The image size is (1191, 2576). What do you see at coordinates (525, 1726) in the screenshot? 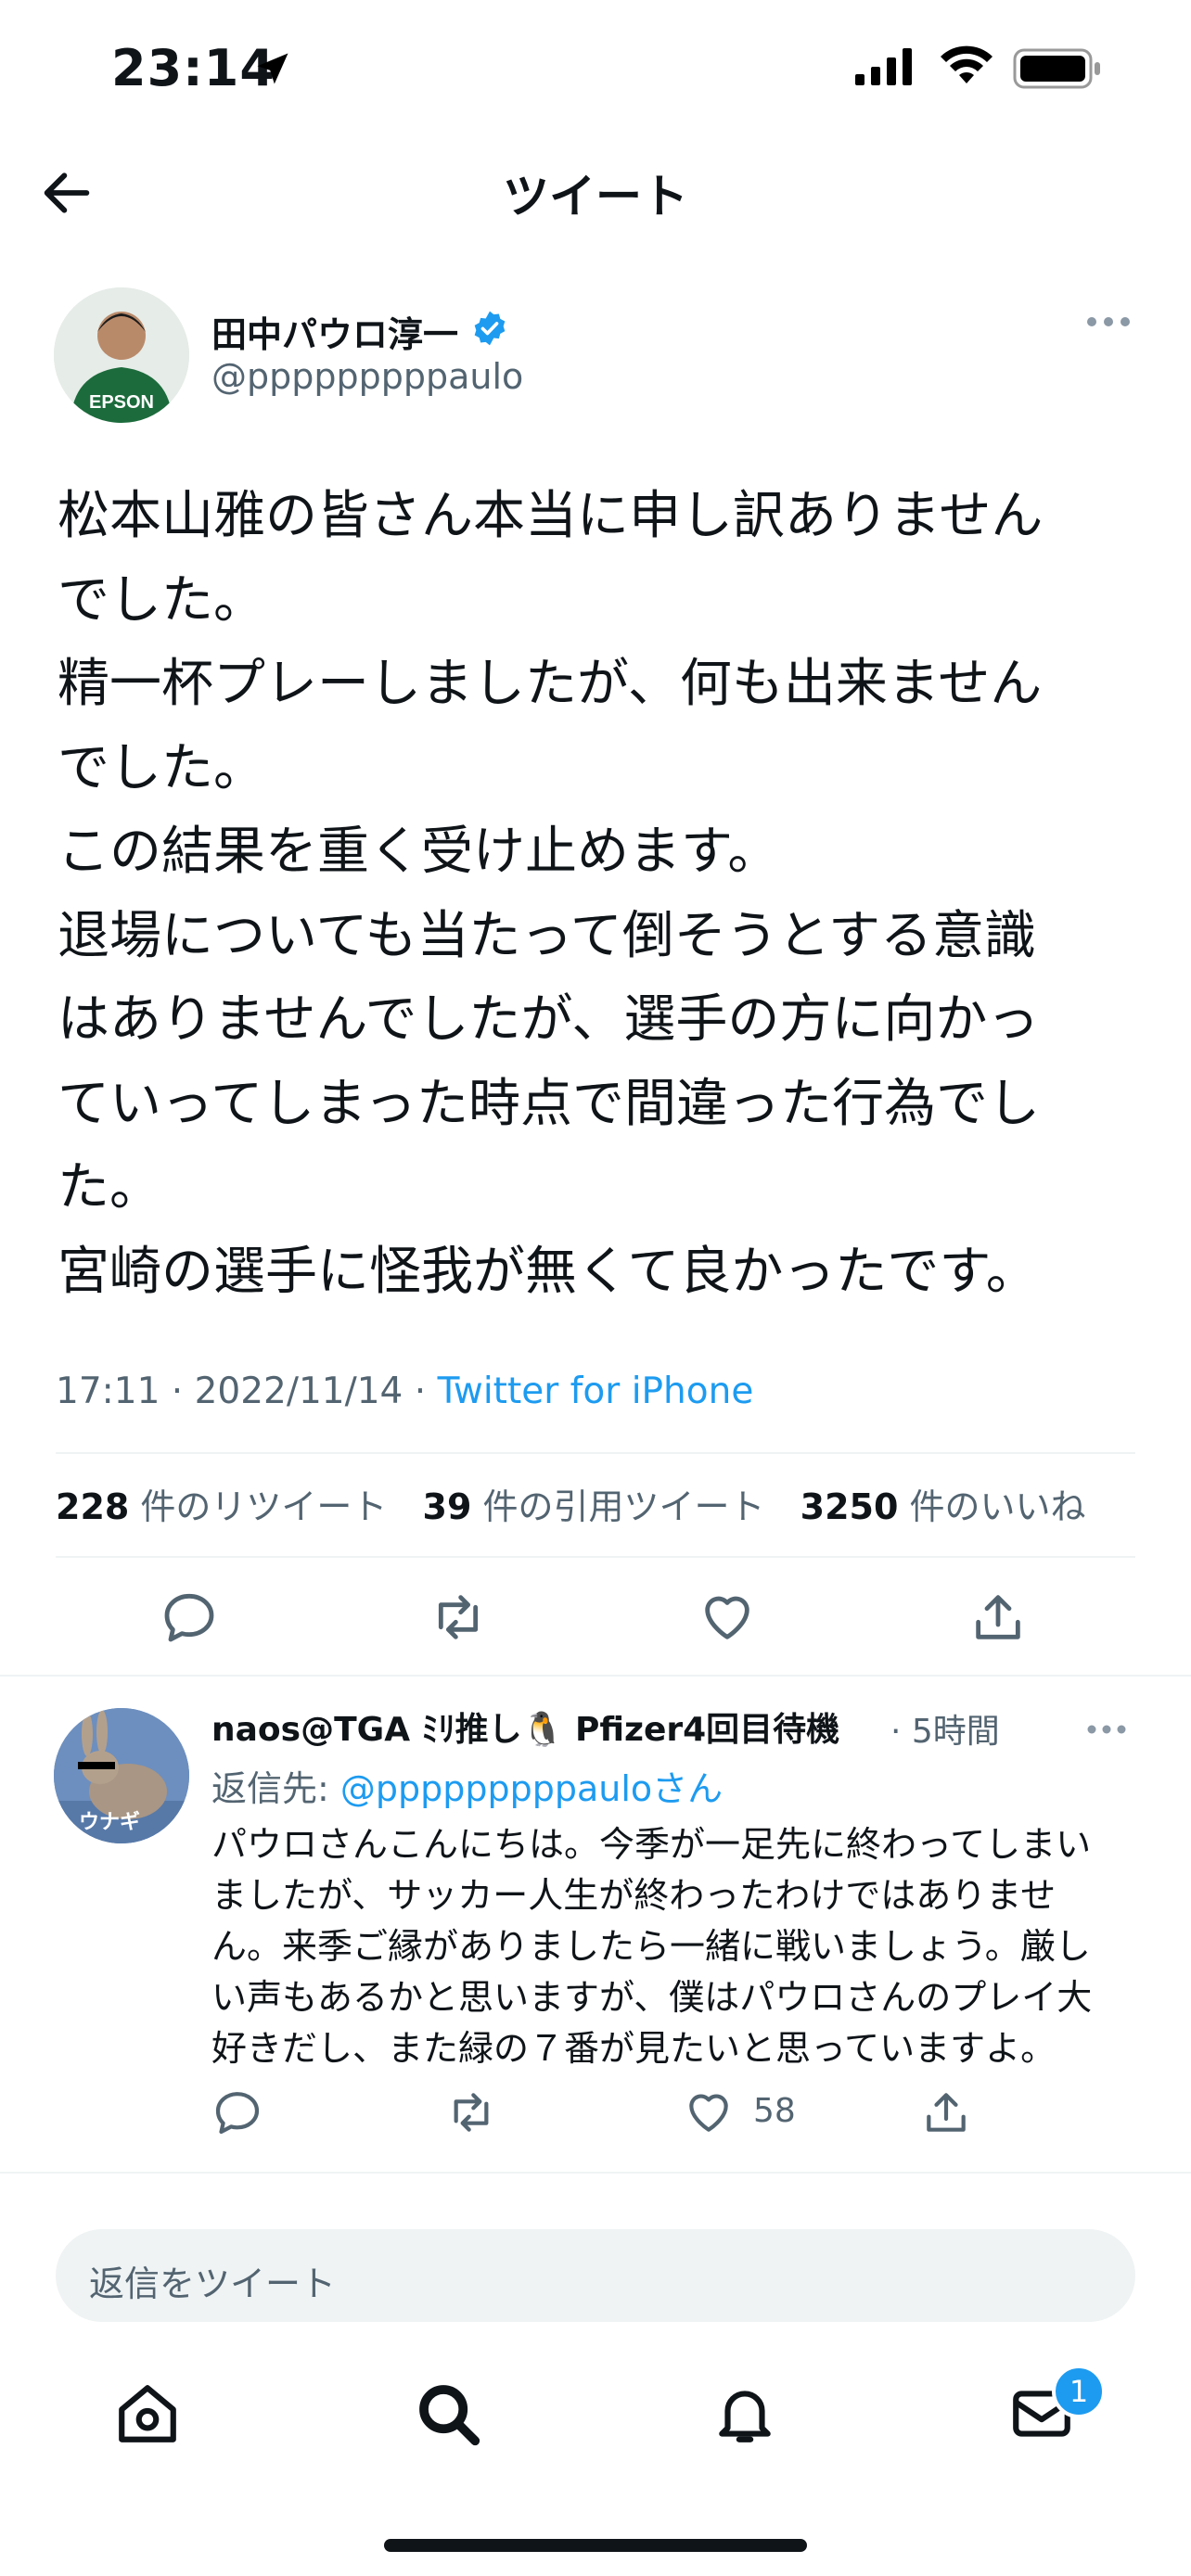
I see `reply-author-name: naos@TGA ﾐﾘ推し🐧 Pfizer4回目待機` at bounding box center [525, 1726].